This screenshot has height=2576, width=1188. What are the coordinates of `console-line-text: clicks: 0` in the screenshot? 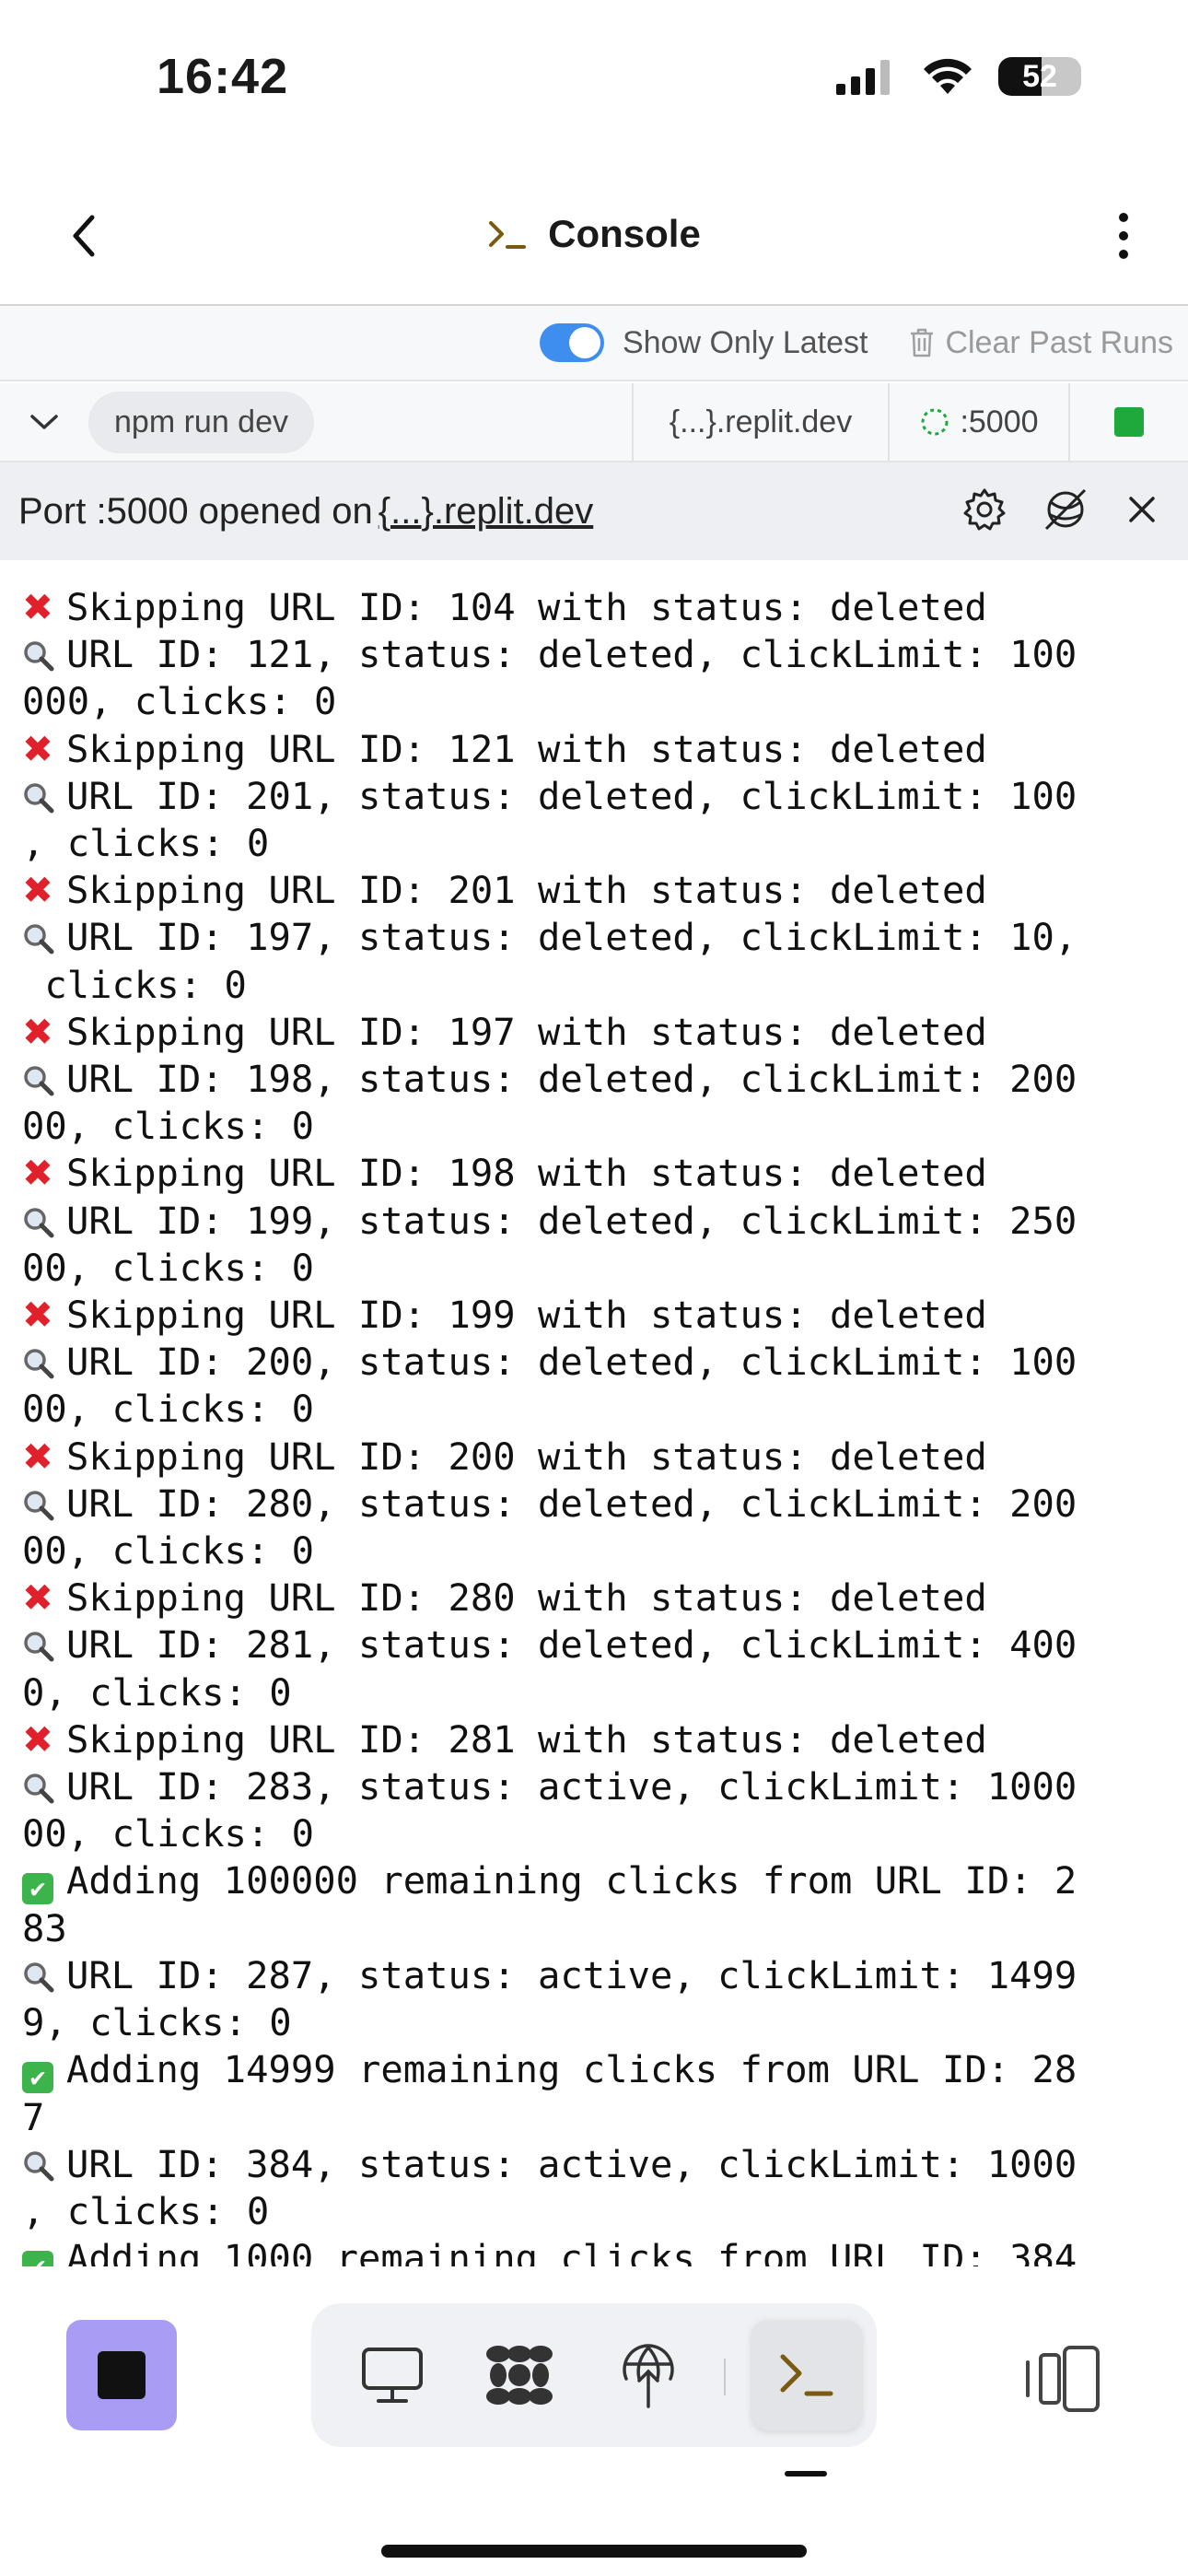 It's located at (134, 984).